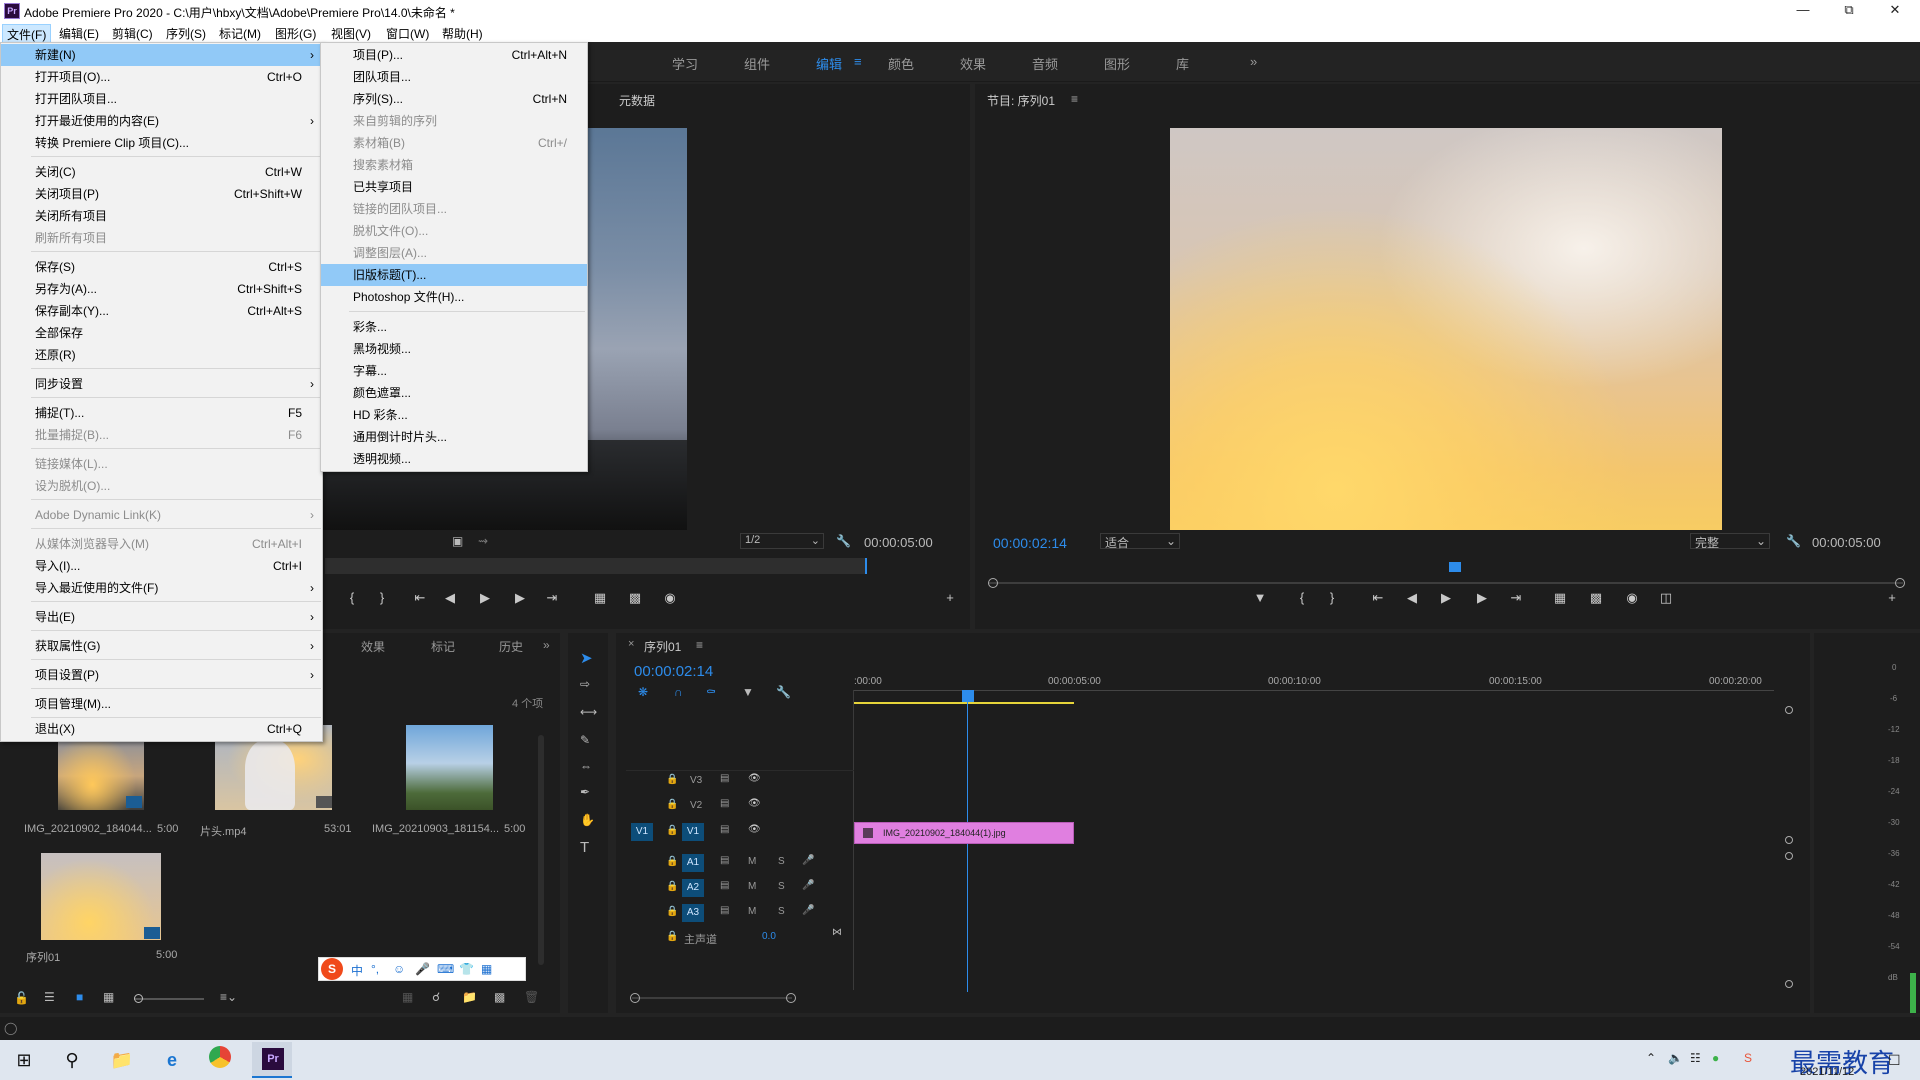 Image resolution: width=1920 pixels, height=1080 pixels. Describe the element at coordinates (673, 671) in the screenshot. I see `timeline-timecode: 00:00:02:14` at that location.